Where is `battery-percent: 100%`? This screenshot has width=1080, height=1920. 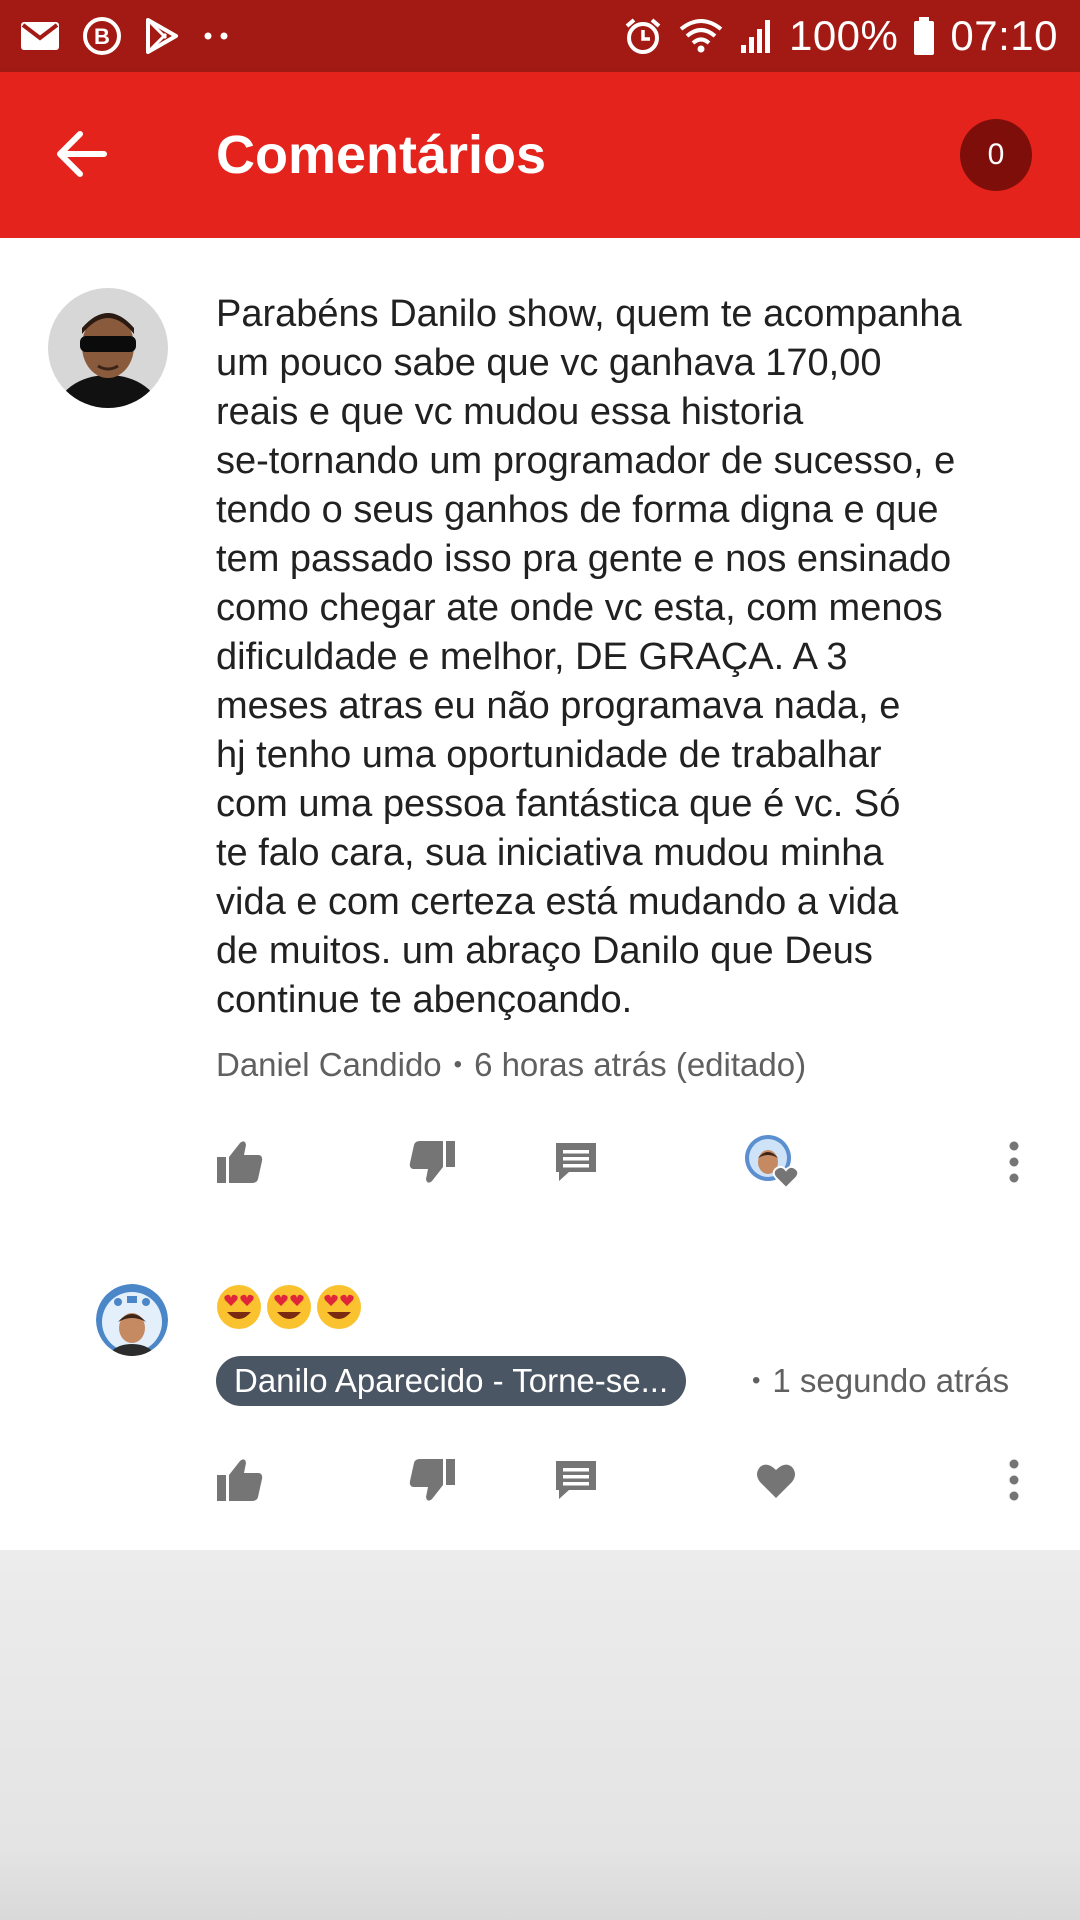 battery-percent: 100% is located at coordinates (843, 35).